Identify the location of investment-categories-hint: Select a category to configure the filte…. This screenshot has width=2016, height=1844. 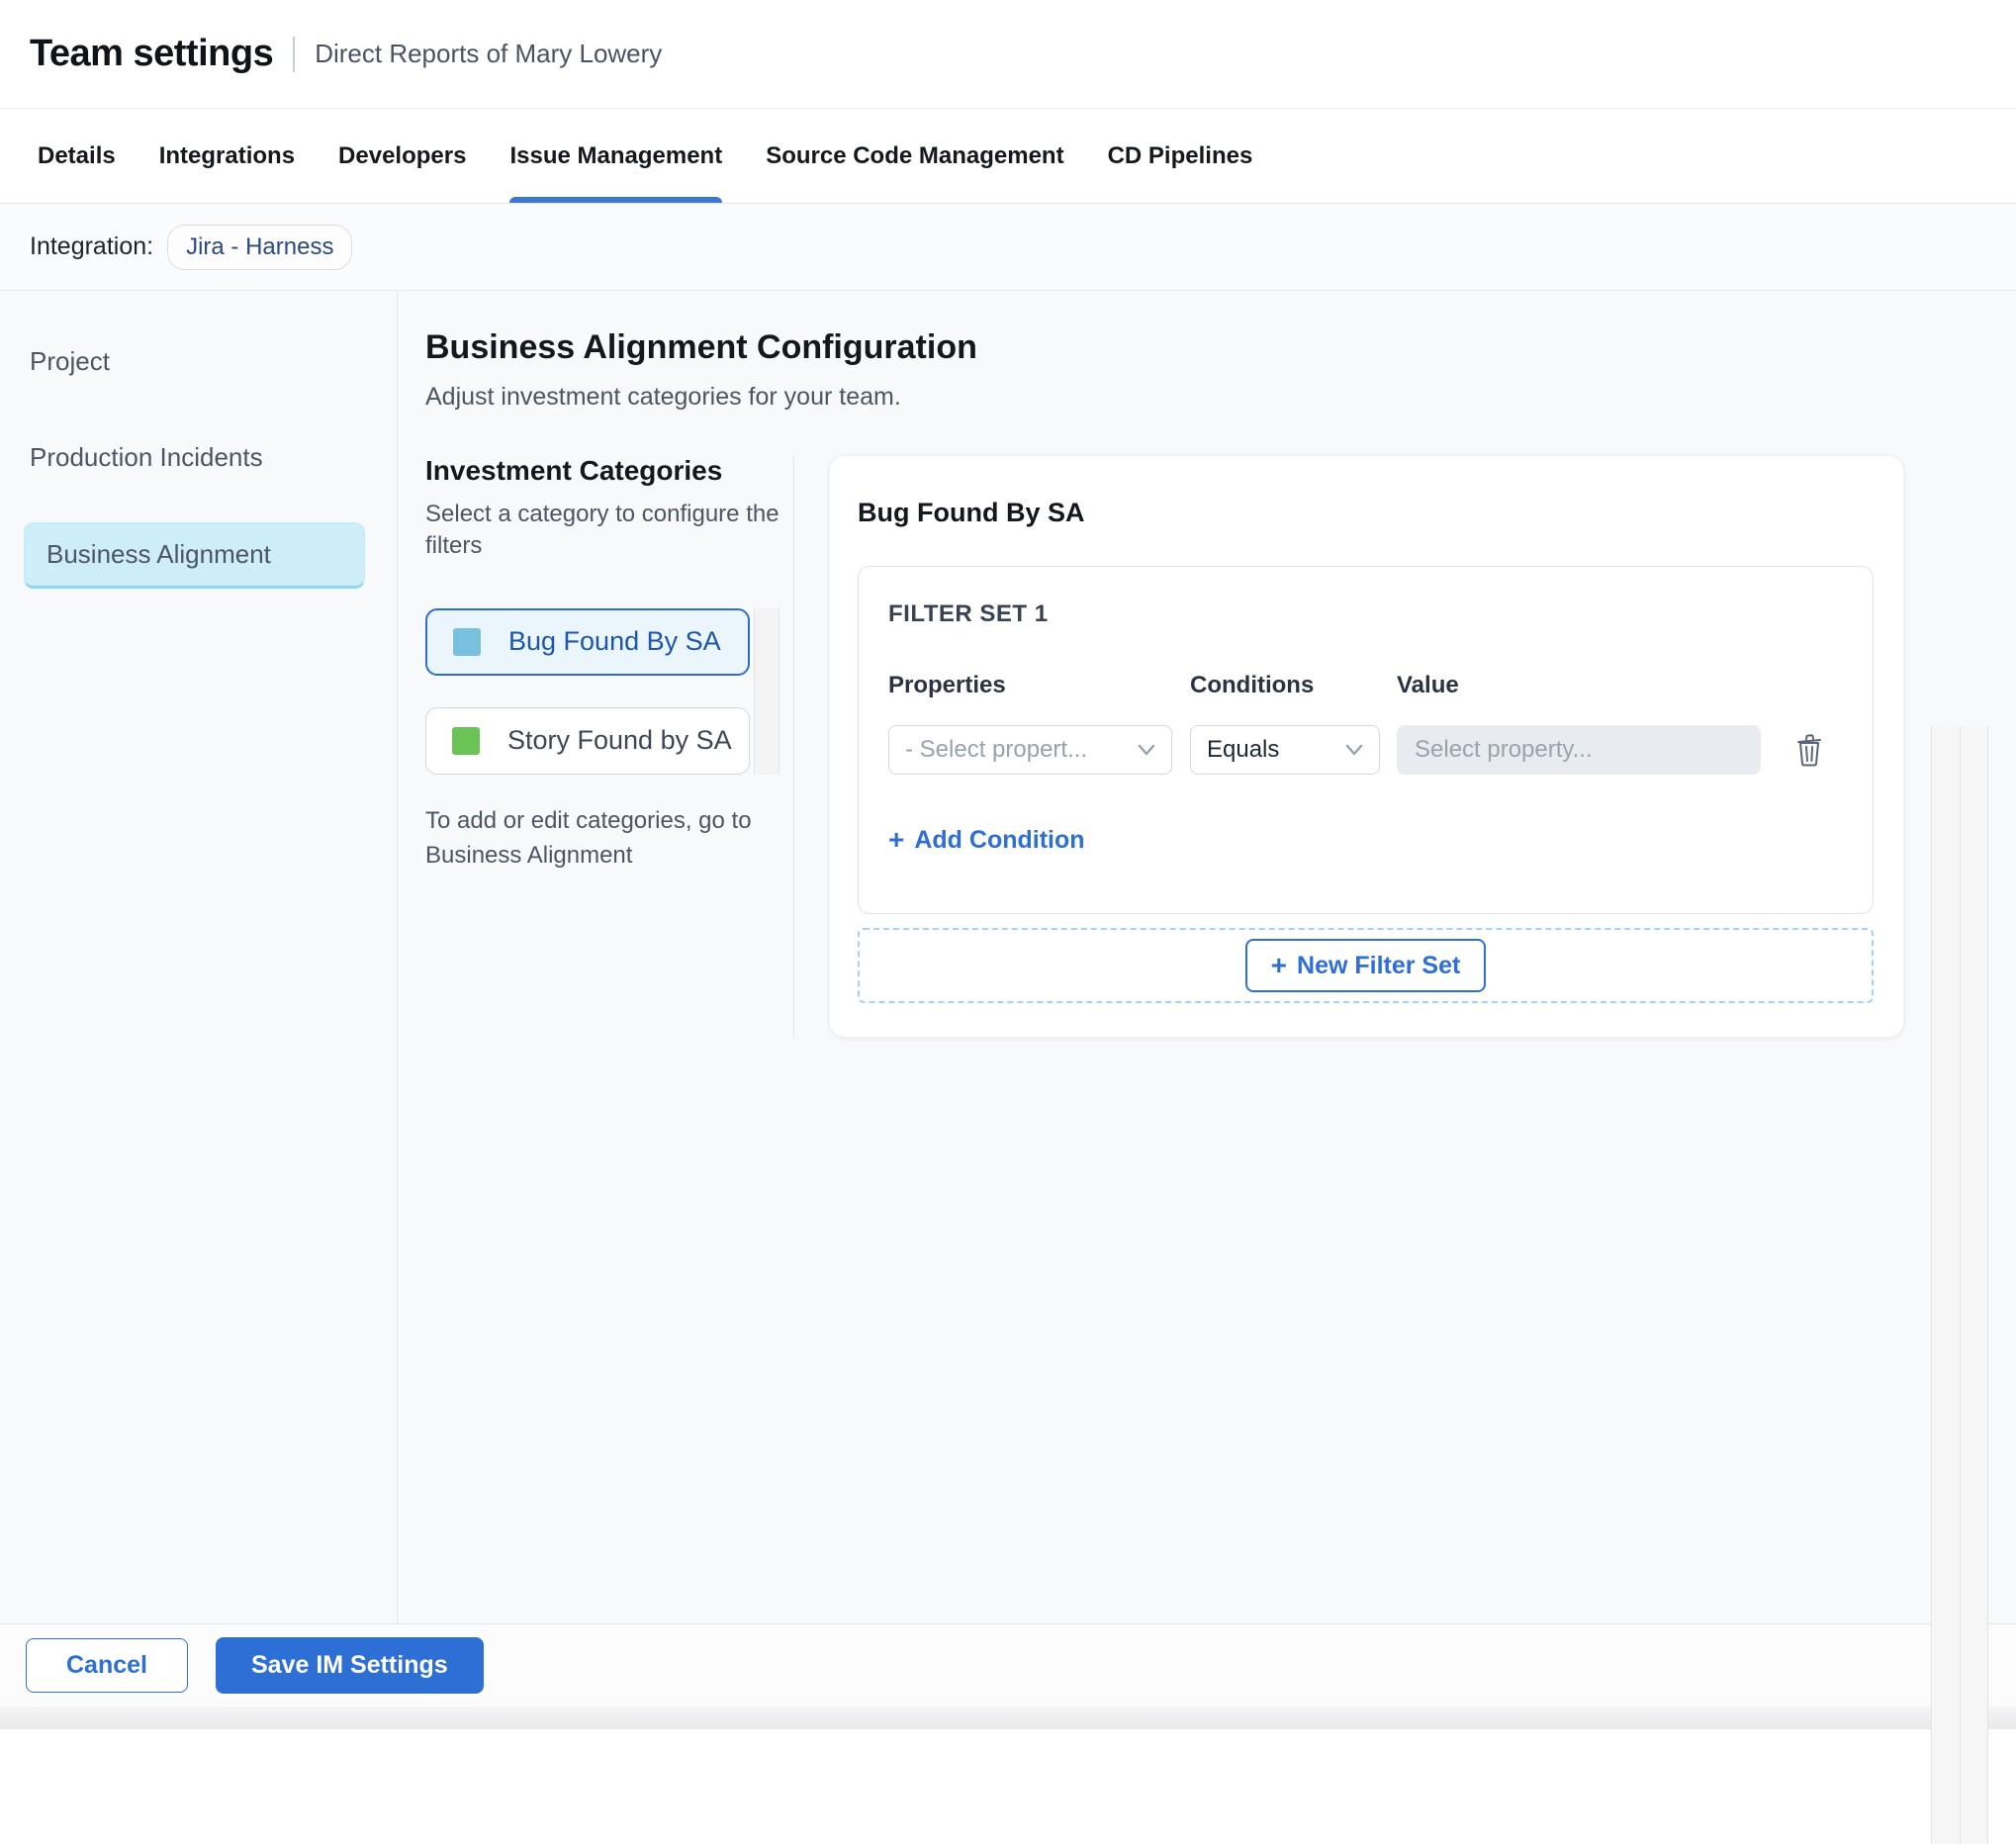
(602, 530).